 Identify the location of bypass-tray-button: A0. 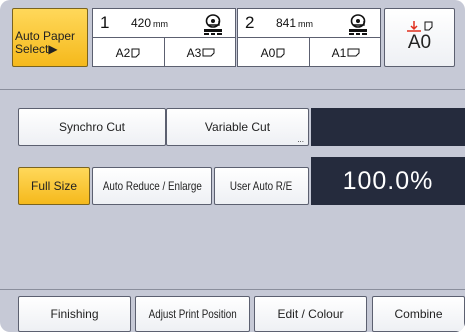
(419, 37).